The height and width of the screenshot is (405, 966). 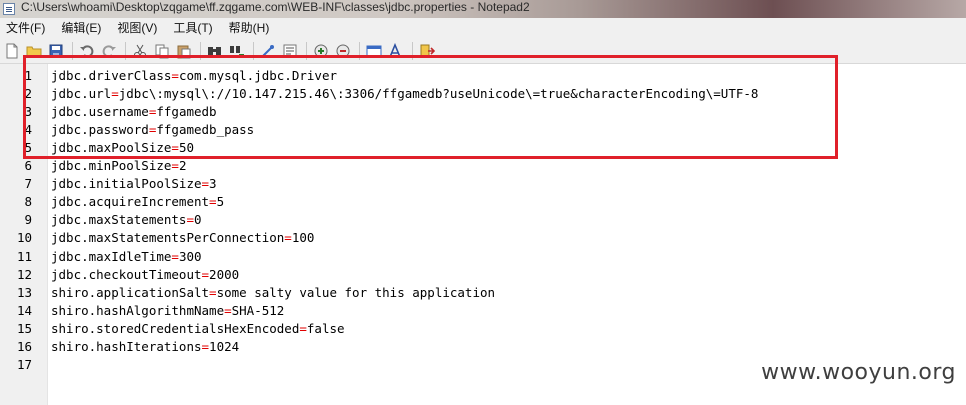 I want to click on property-value: 5, so click(x=220, y=202).